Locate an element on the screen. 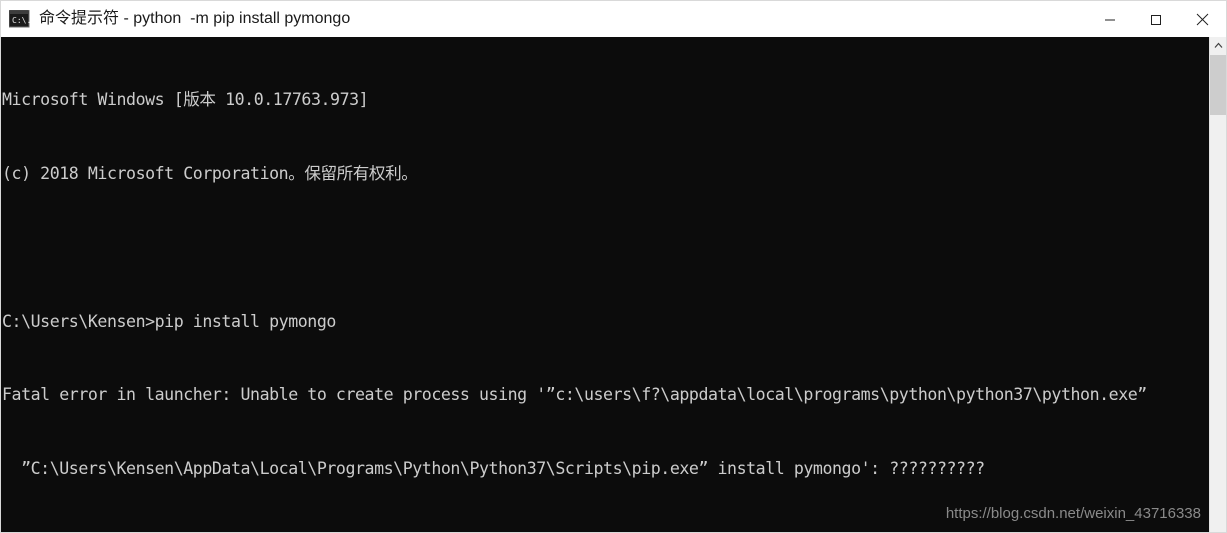 This screenshot has height=533, width=1227. scroll-up-button is located at coordinates (1218, 45).